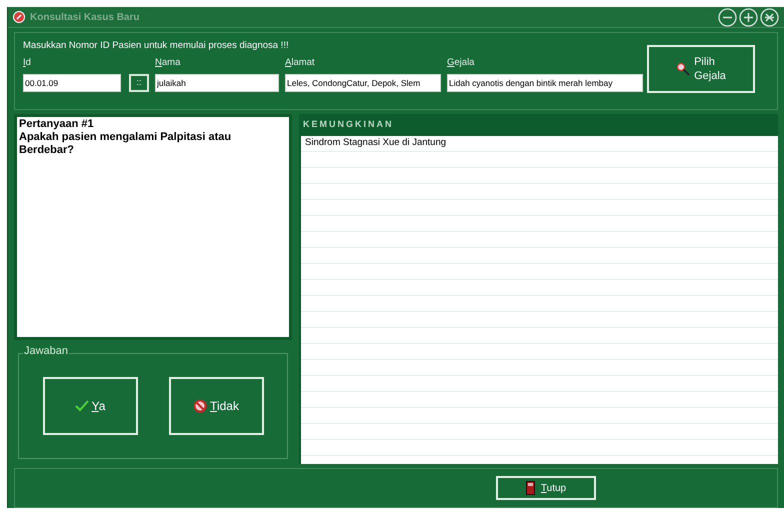 The width and height of the screenshot is (784, 512). Describe the element at coordinates (139, 83) in the screenshot. I see `lookup-button: ::` at that location.